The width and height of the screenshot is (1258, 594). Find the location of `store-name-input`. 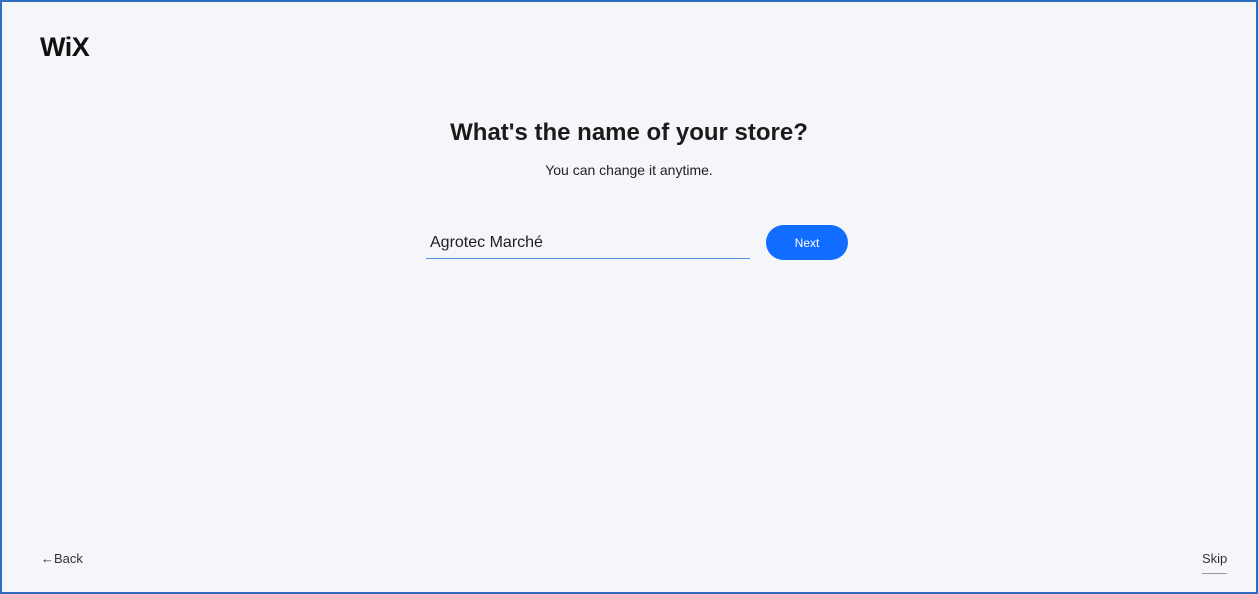

store-name-input is located at coordinates (588, 243).